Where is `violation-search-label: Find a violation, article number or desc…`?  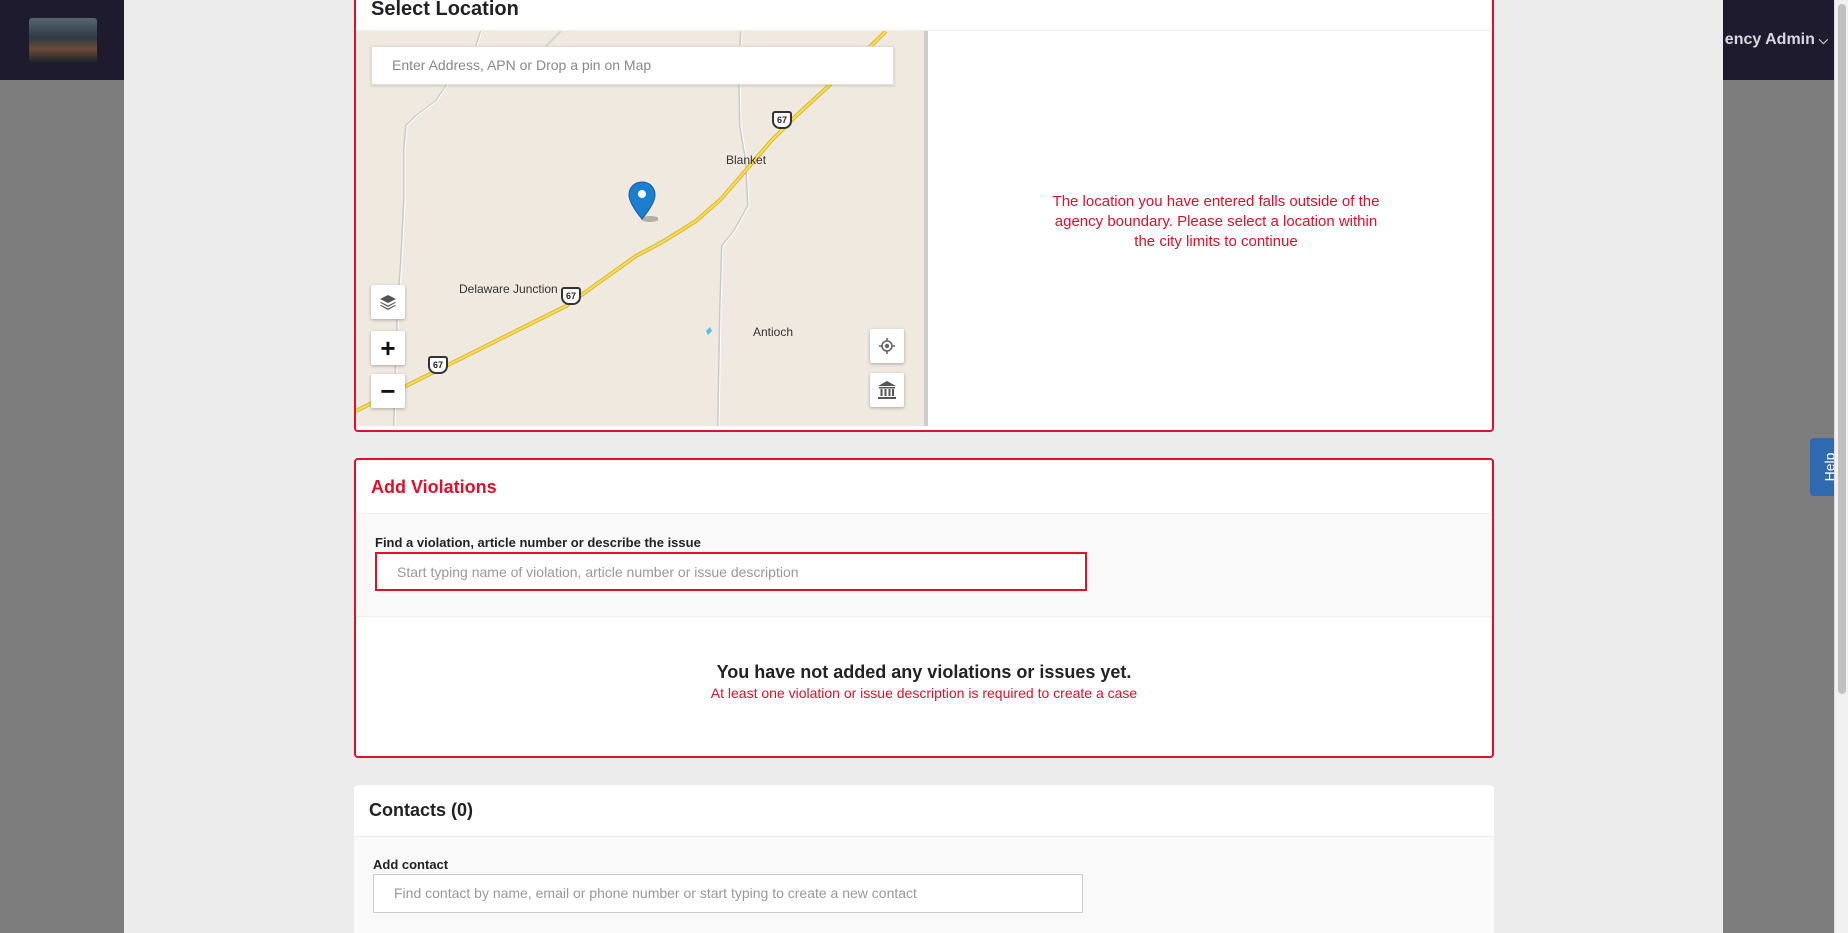 violation-search-label: Find a violation, article number or desc… is located at coordinates (538, 542).